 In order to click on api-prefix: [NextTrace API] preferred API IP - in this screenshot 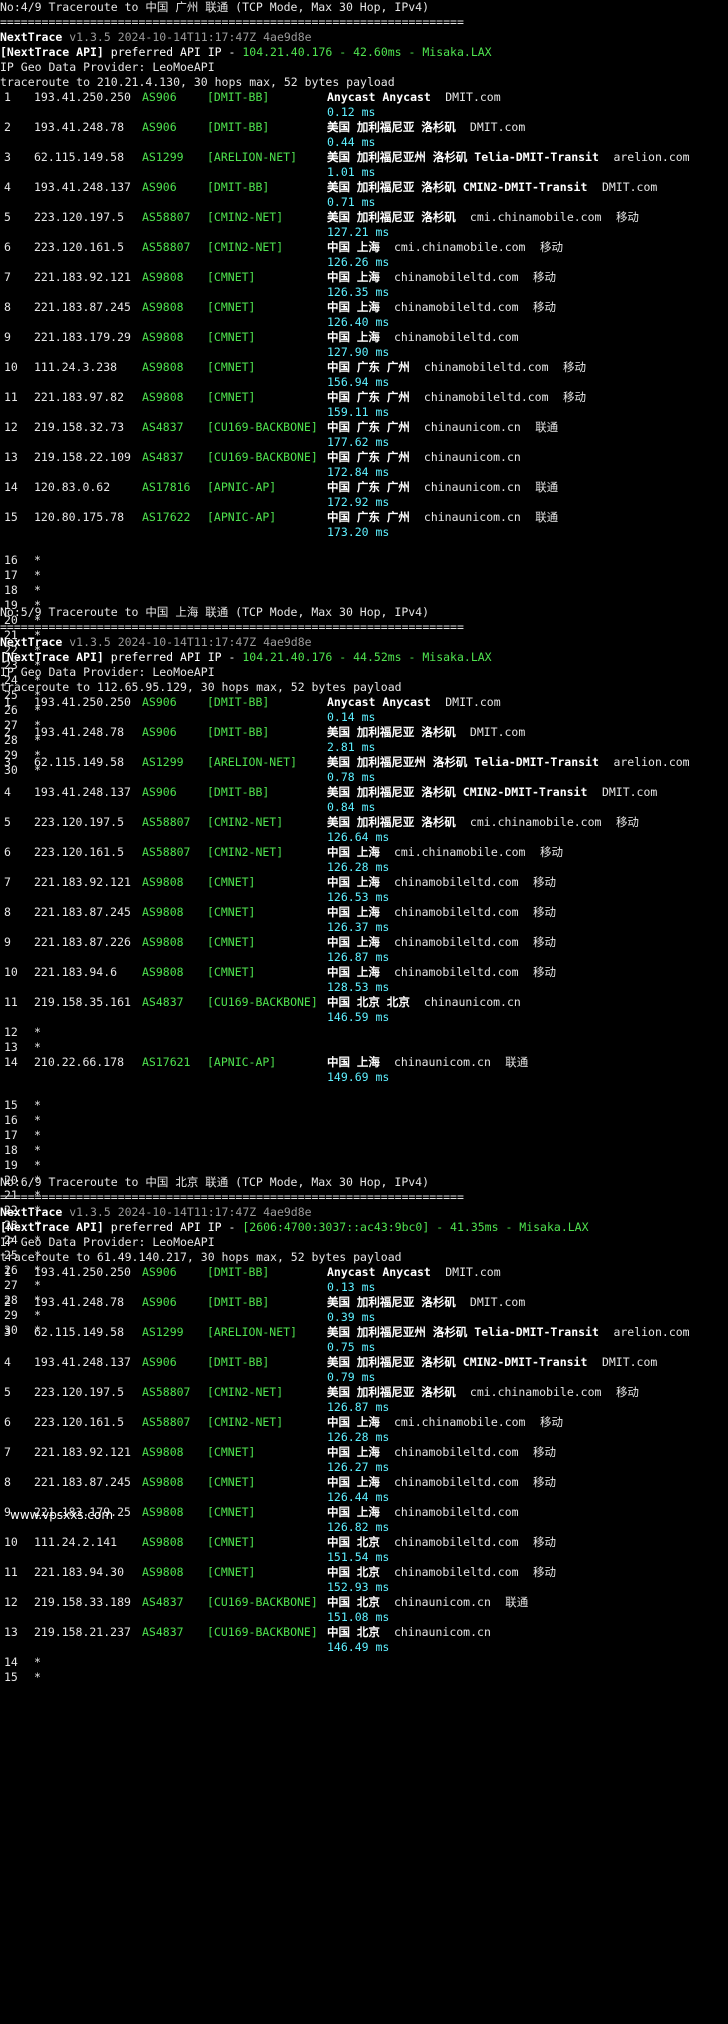, I will do `click(121, 52)`.